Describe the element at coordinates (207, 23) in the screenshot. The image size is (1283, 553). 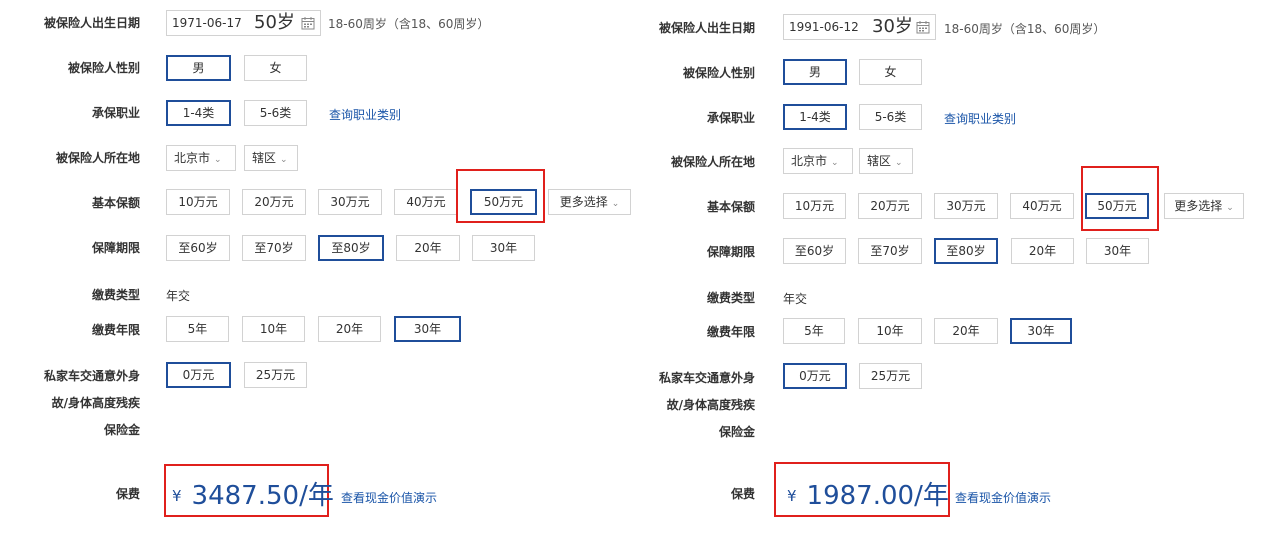
I see `birth-date-value: 1971-06-17` at that location.